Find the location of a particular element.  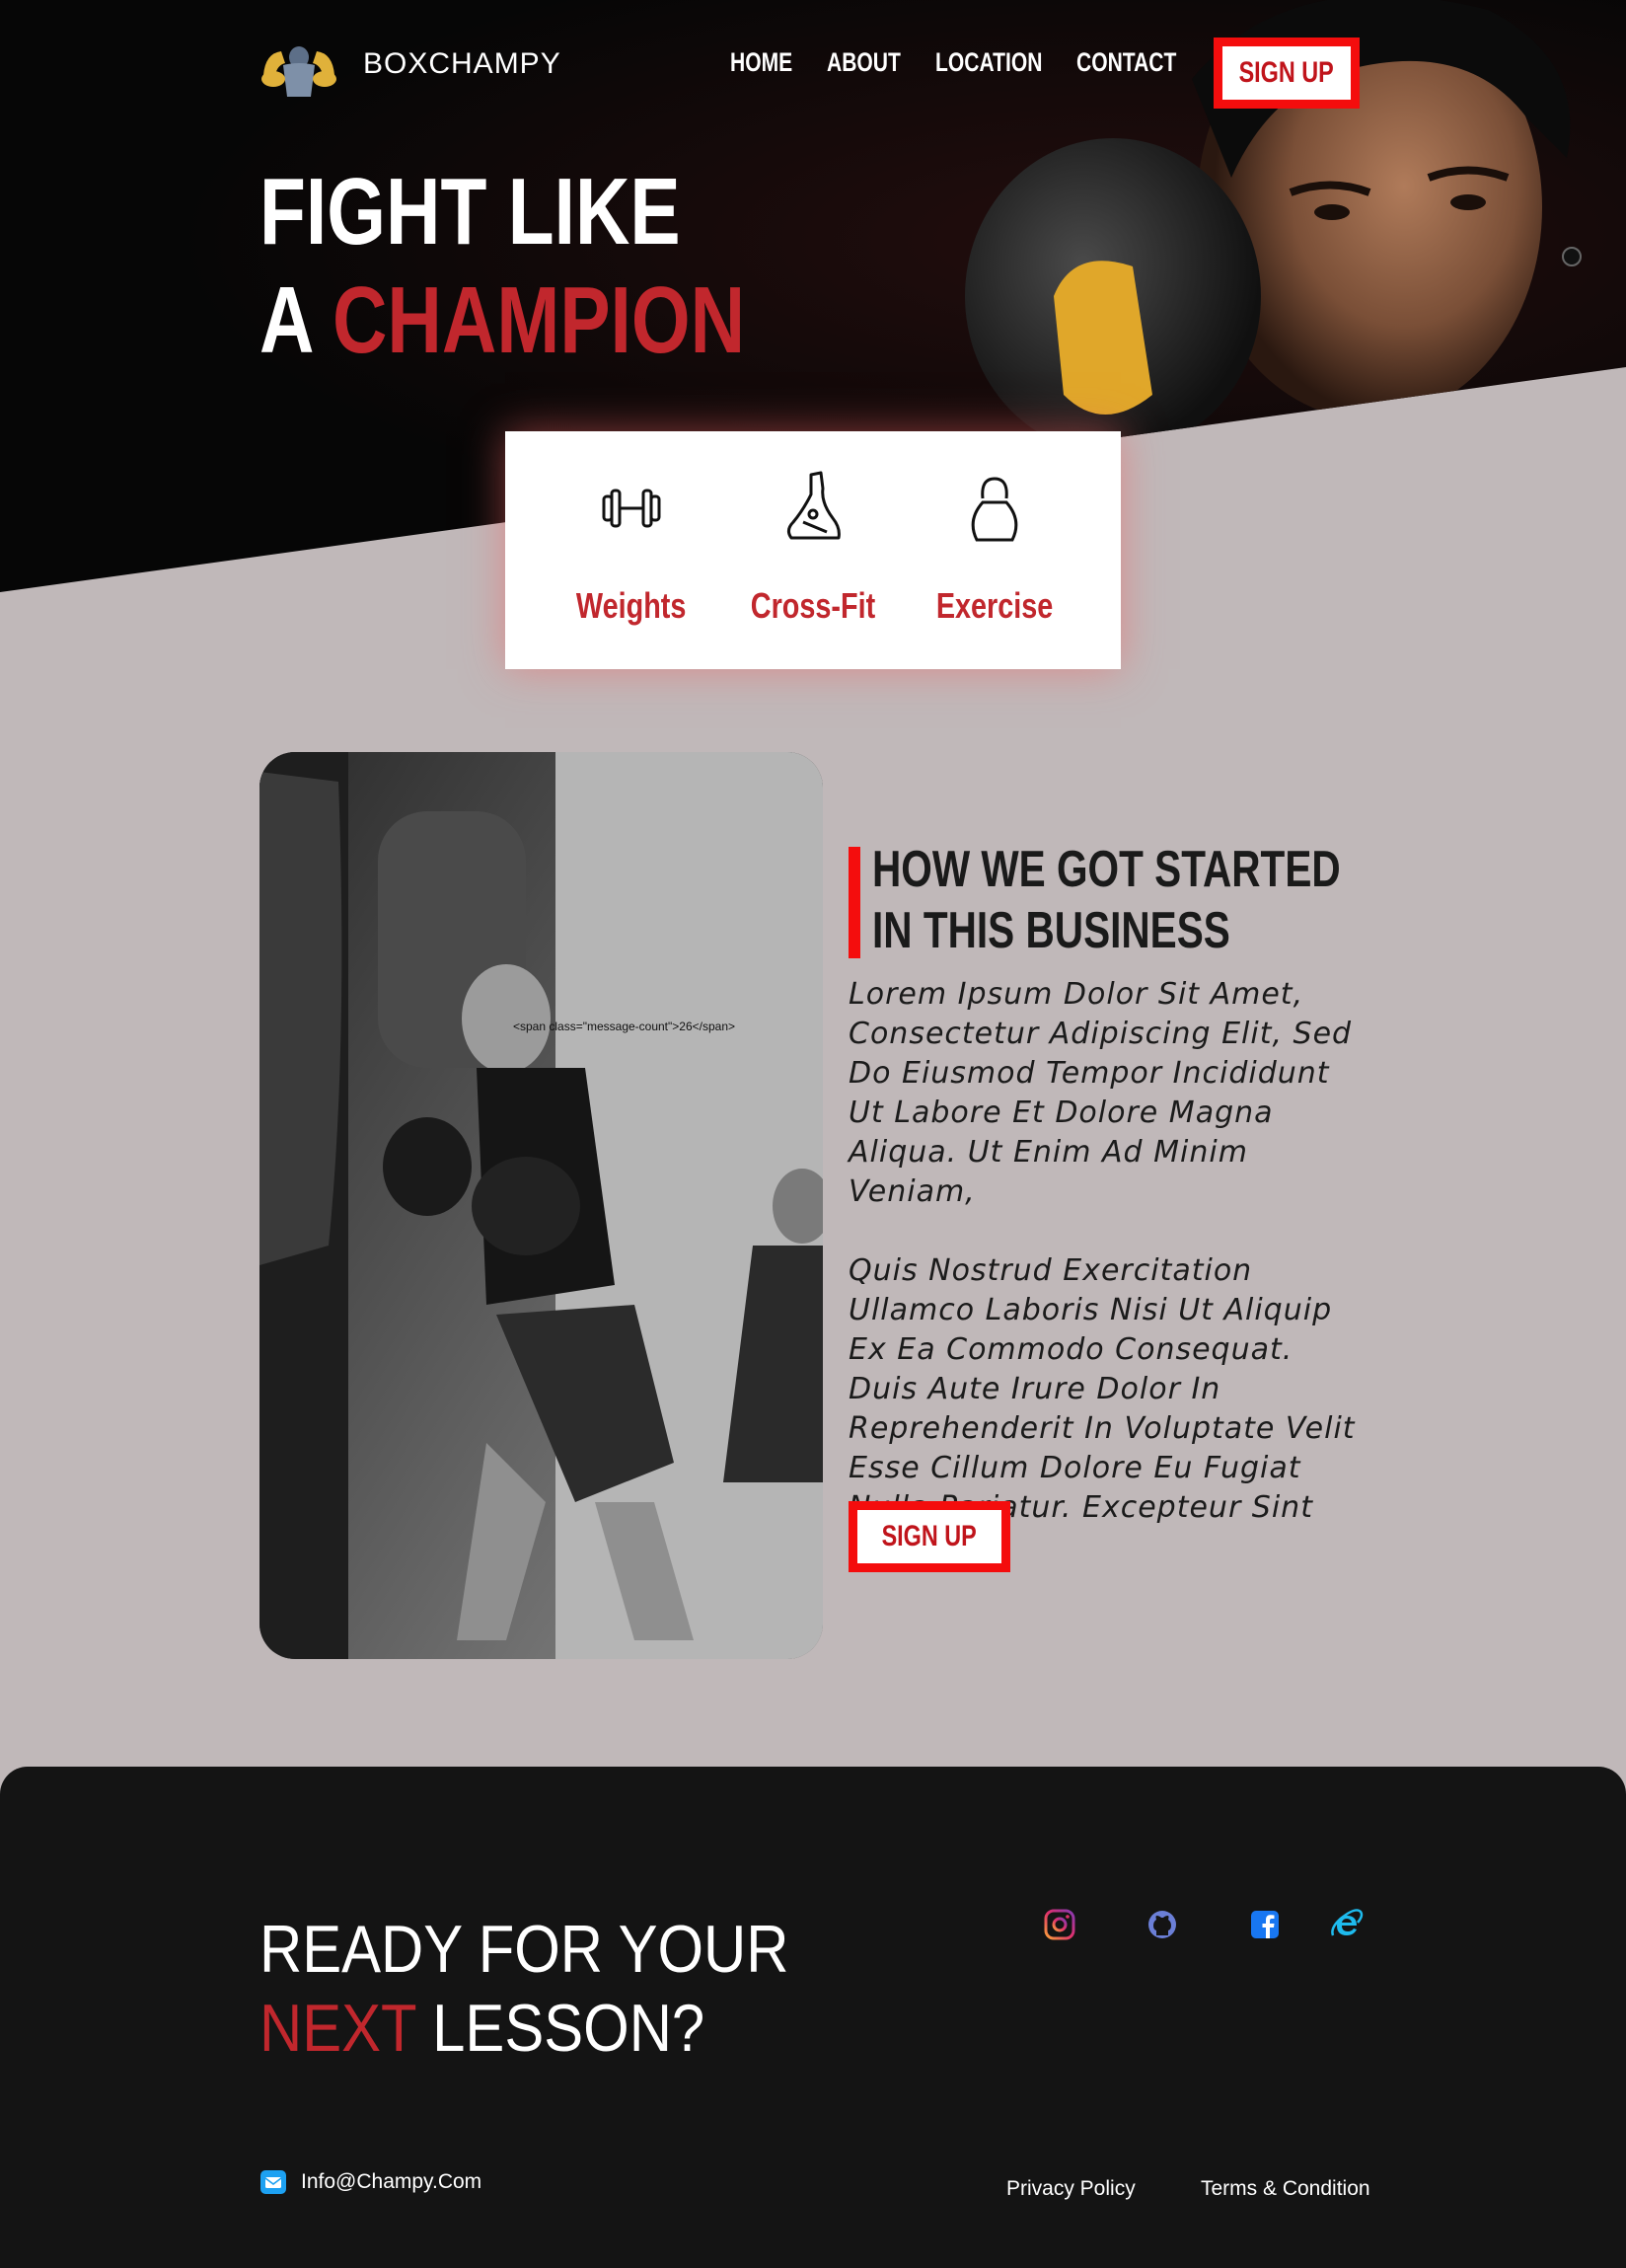

nav-about: ABOUT is located at coordinates (864, 62).